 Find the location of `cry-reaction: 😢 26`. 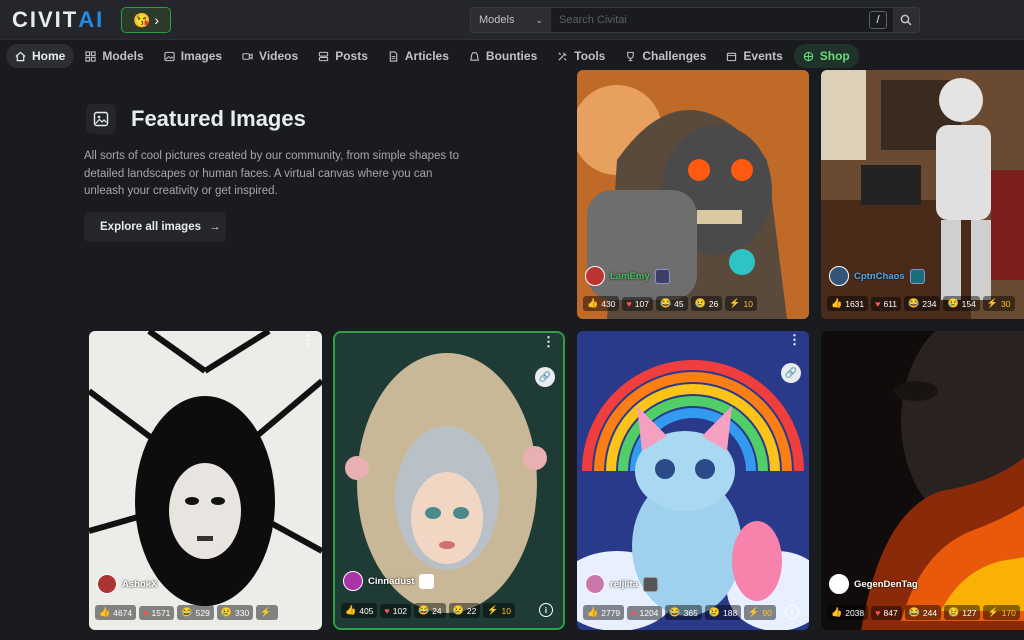

cry-reaction: 😢 26 is located at coordinates (706, 303).